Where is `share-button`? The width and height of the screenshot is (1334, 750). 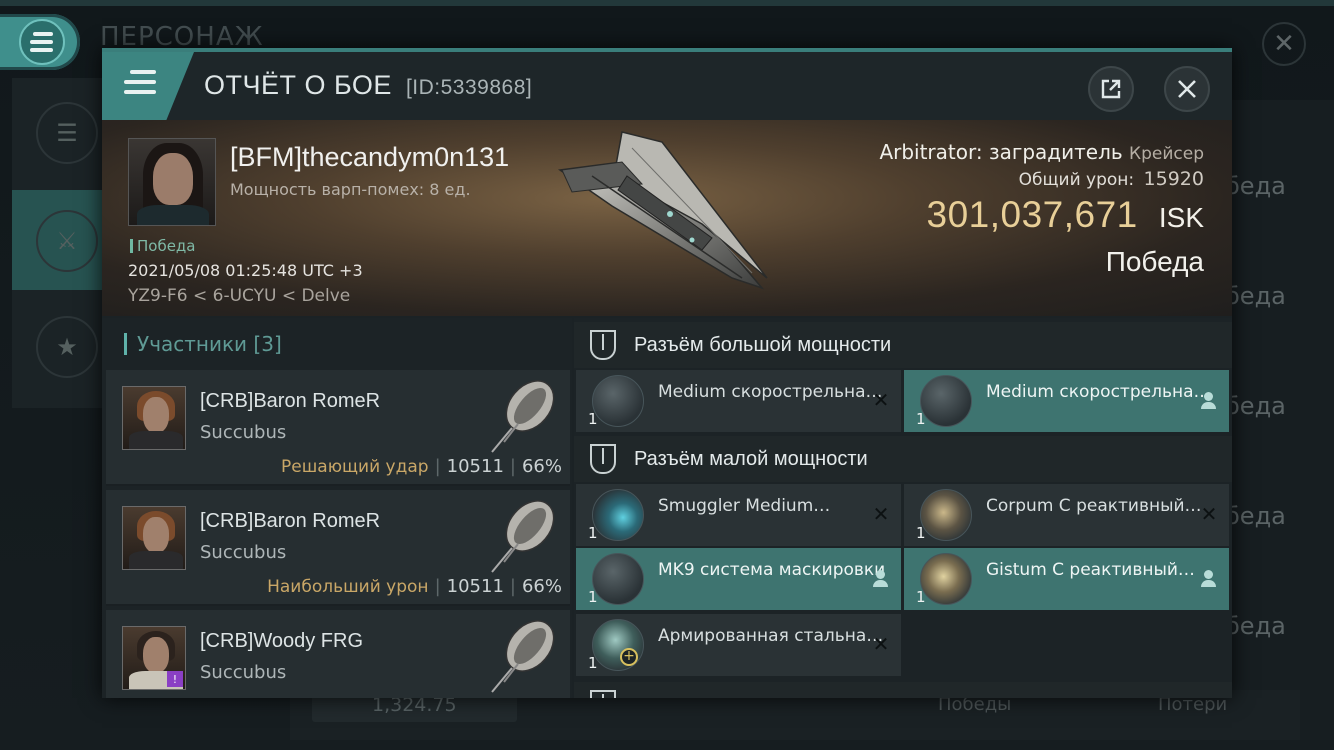
share-button is located at coordinates (1111, 89).